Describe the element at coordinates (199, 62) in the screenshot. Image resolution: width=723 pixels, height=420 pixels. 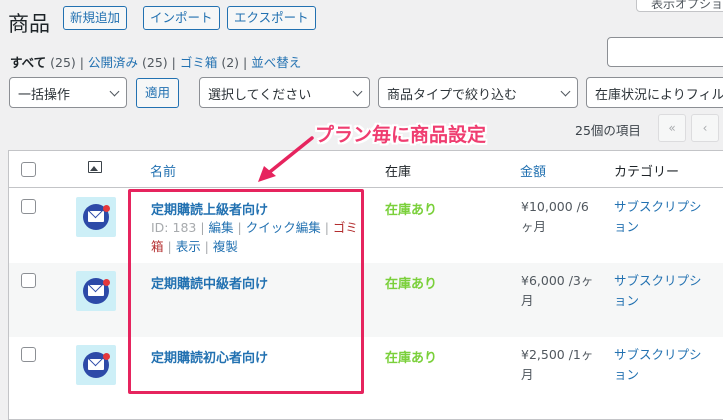
I see `filter-trash-link: ゴミ箱` at that location.